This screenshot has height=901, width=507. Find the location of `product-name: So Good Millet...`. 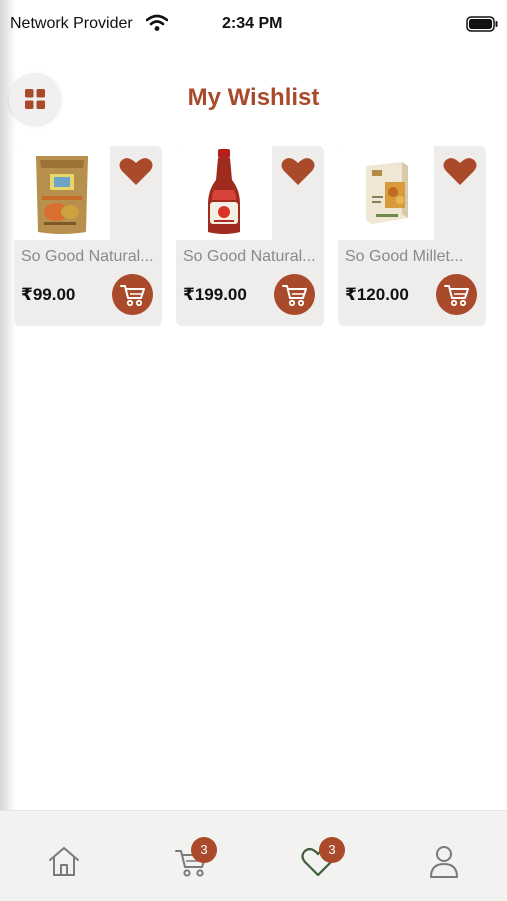

product-name: So Good Millet... is located at coordinates (404, 256).